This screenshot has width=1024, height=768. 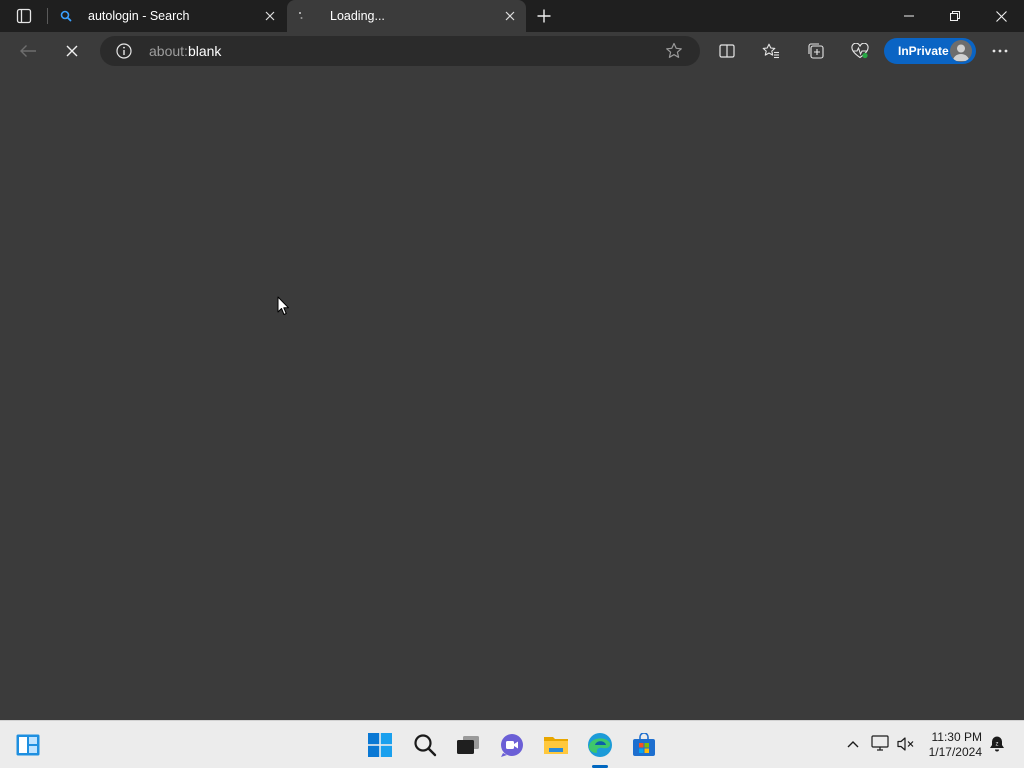 I want to click on clock-date: 1/17/2024, so click(x=955, y=752).